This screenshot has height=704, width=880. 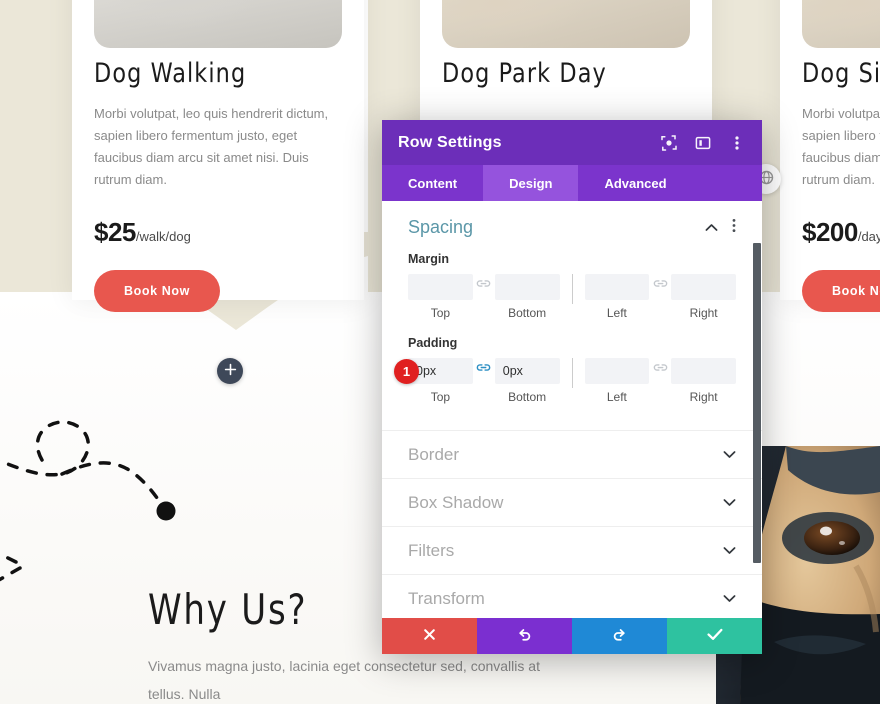 I want to click on panel-scrollbar-track, so click(x=757, y=409).